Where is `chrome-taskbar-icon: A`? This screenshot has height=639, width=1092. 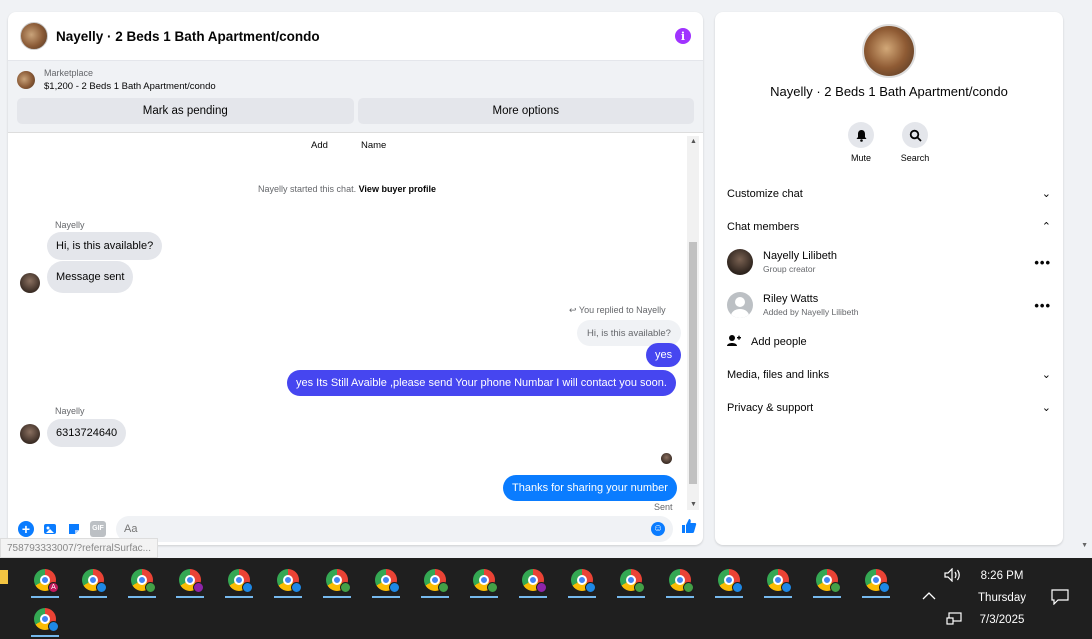
chrome-taskbar-icon: A is located at coordinates (45, 580).